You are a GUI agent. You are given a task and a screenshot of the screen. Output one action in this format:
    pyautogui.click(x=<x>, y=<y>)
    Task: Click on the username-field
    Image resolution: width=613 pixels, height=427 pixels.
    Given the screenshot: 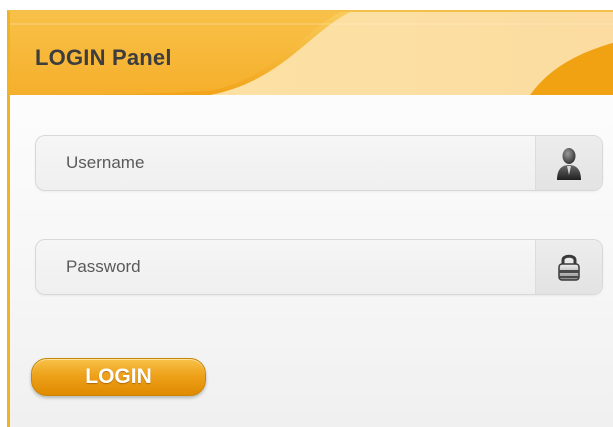 What is the action you would take?
    pyautogui.click(x=319, y=163)
    